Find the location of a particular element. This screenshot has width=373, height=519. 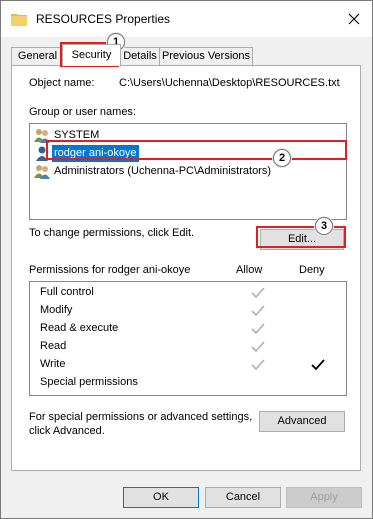

deny-header: Deny is located at coordinates (312, 270).